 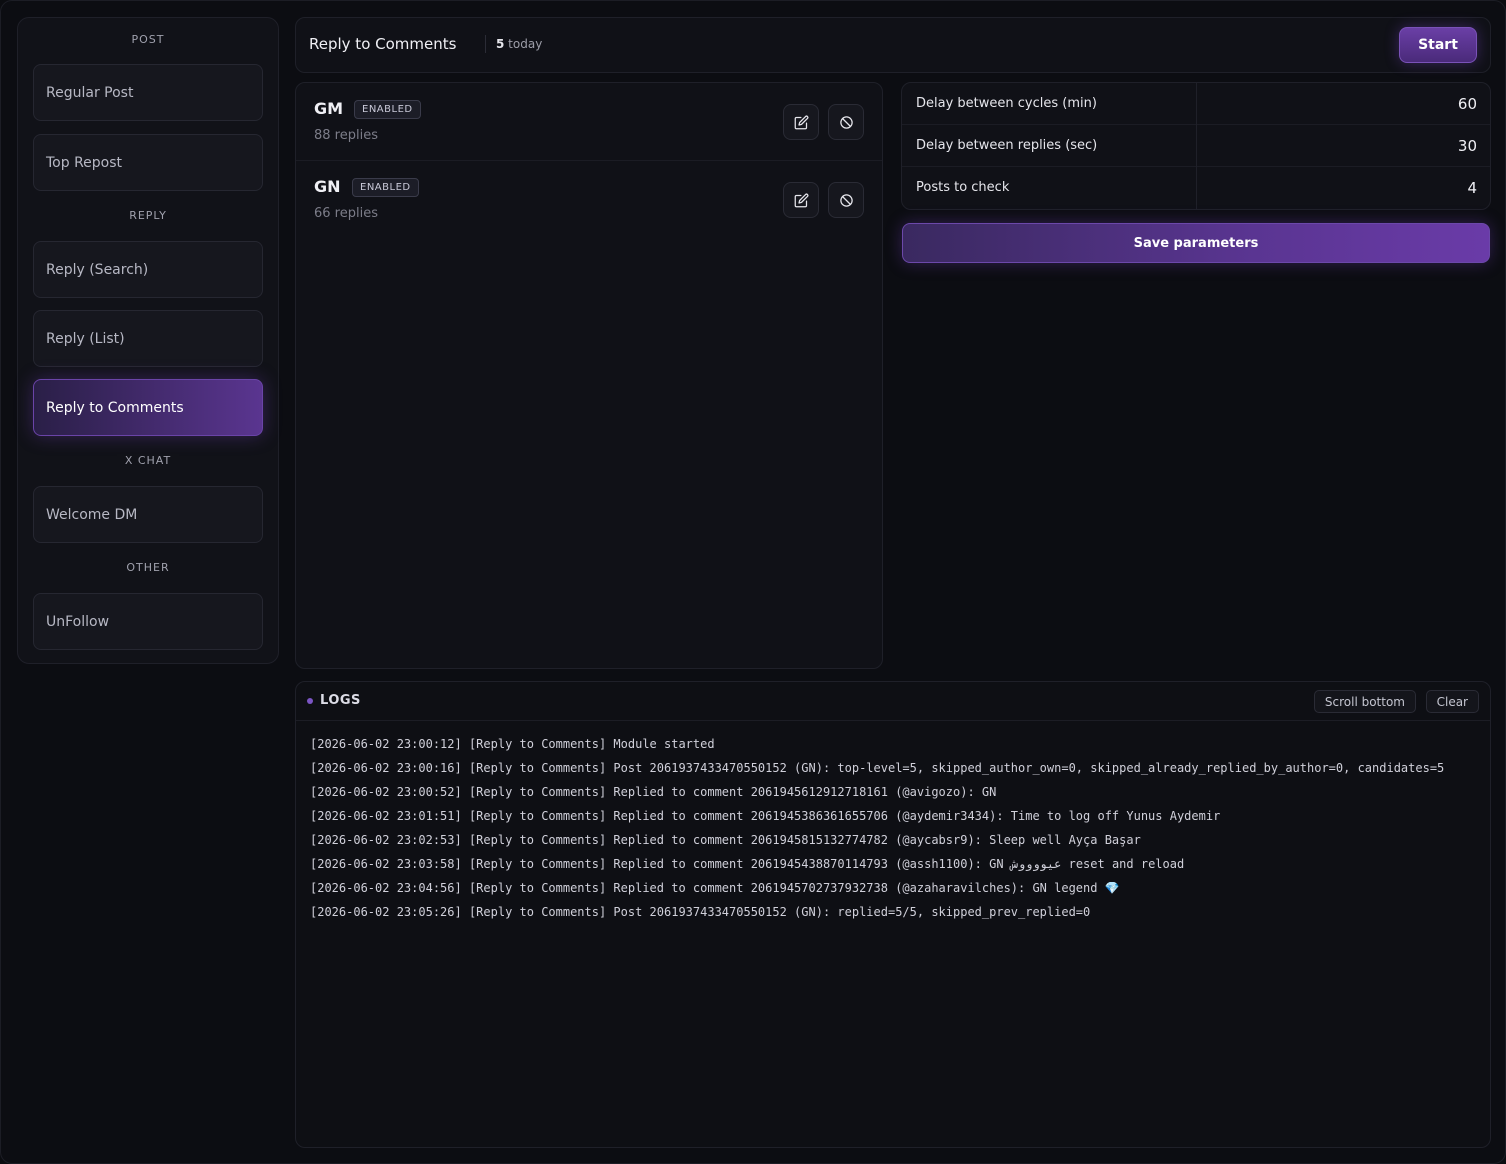 What do you see at coordinates (115, 407) in the screenshot?
I see `sidebar-item-label: Reply to Comments` at bounding box center [115, 407].